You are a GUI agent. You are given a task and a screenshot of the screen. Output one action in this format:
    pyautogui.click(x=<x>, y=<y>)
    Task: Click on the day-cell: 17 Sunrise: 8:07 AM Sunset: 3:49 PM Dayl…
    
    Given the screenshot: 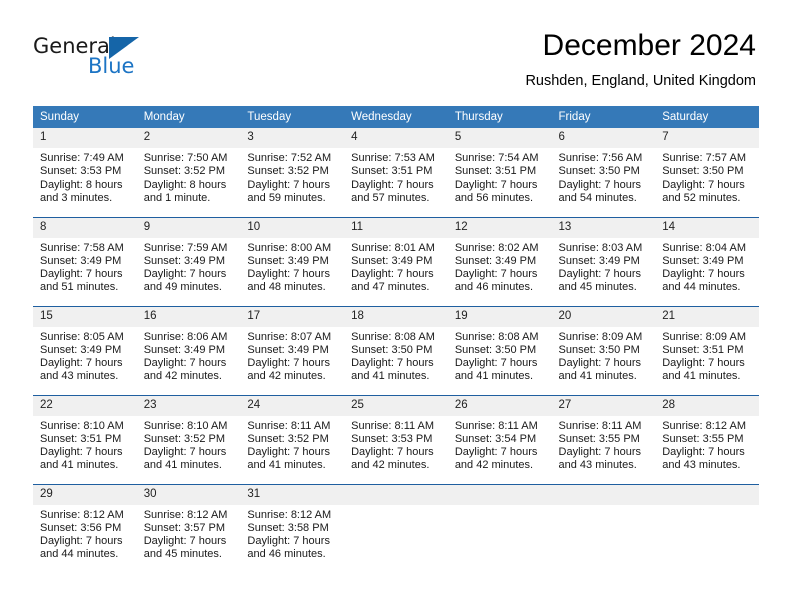 What is the action you would take?
    pyautogui.click(x=292, y=350)
    